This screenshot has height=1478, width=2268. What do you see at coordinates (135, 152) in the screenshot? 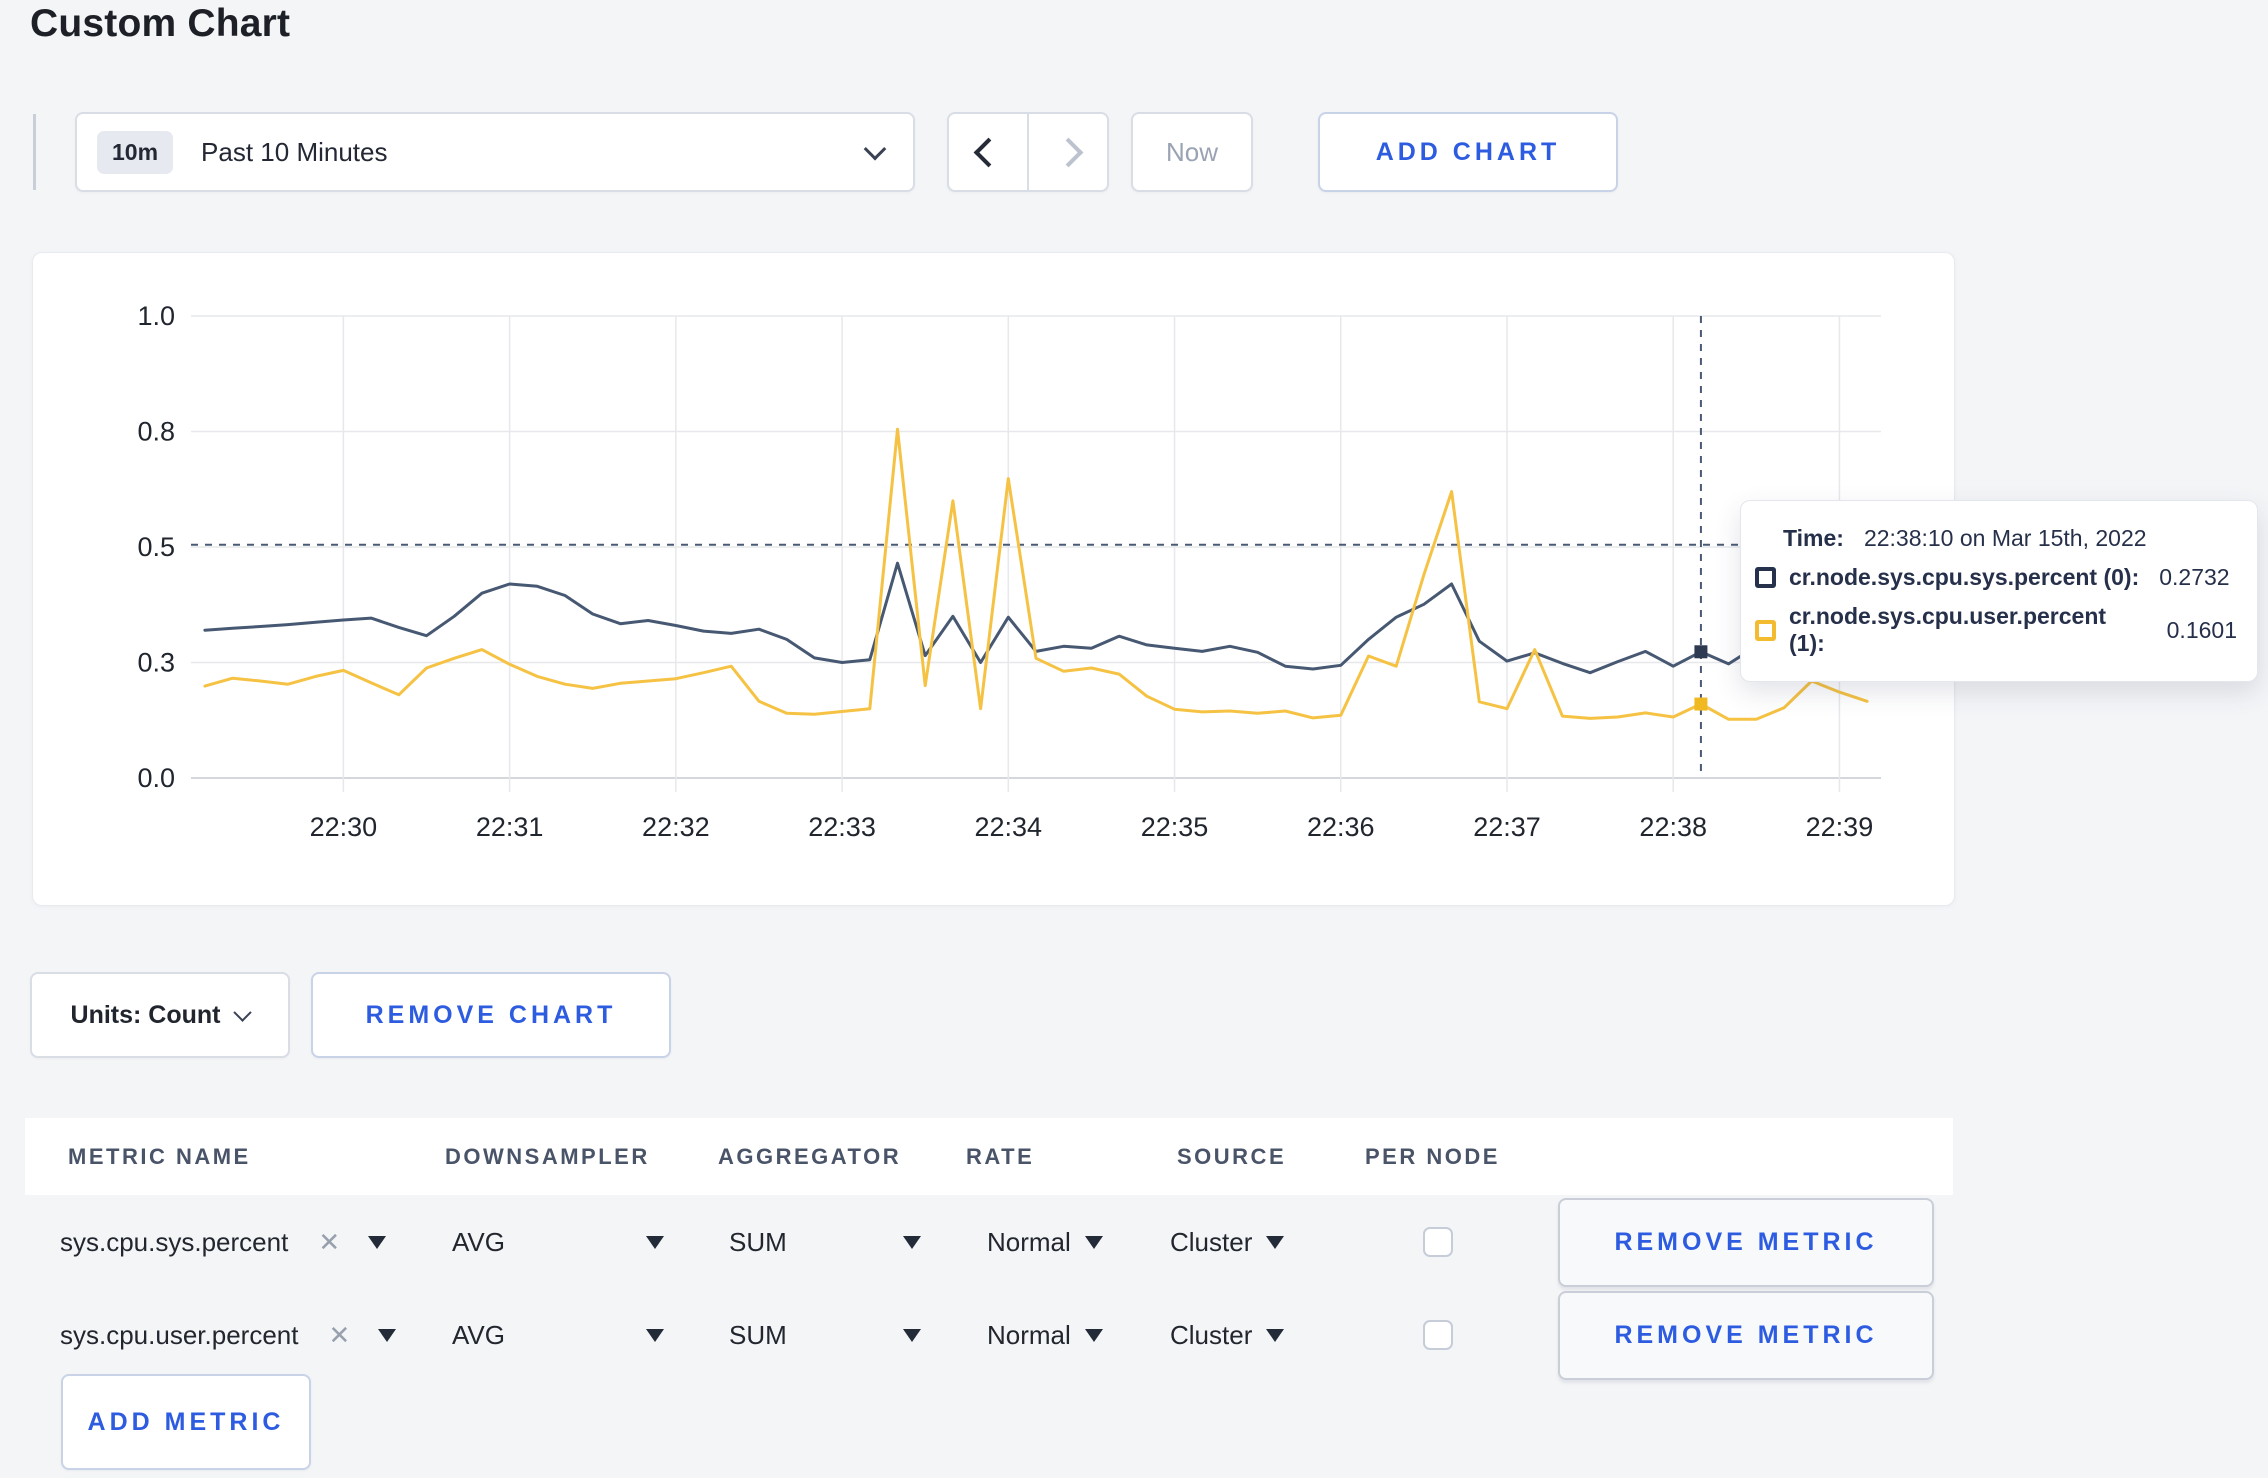
I see `time-range-badge: 10m` at bounding box center [135, 152].